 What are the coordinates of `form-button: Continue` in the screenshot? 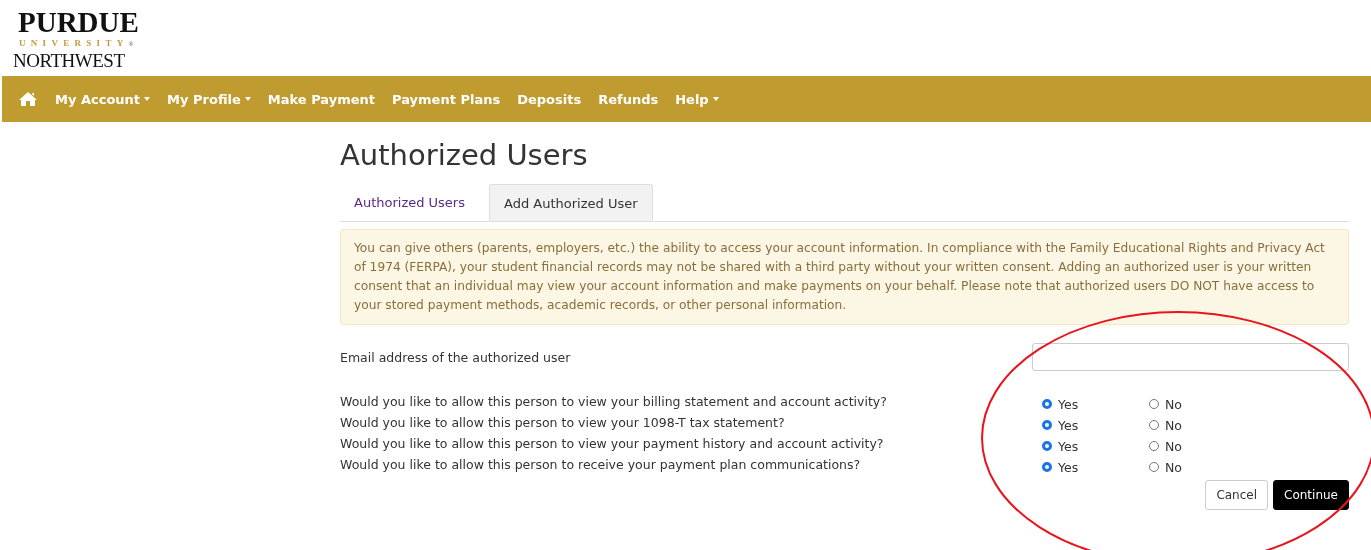 It's located at (1311, 495).